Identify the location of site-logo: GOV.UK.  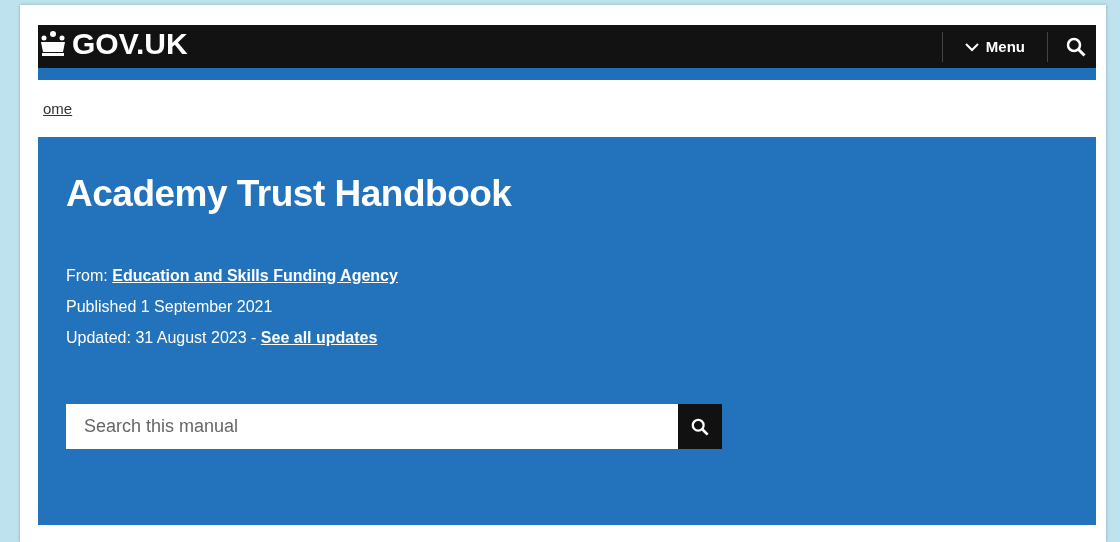
(130, 43).